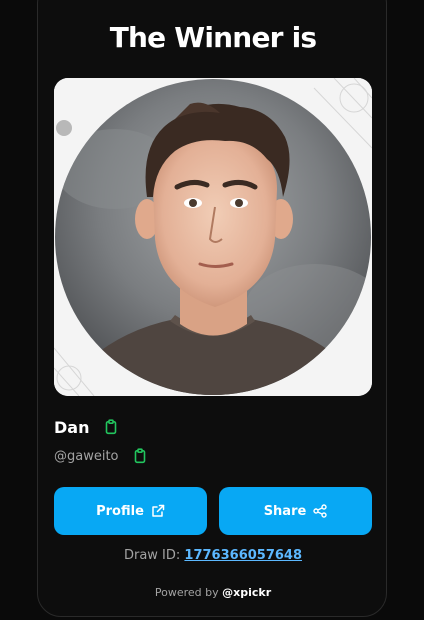  Describe the element at coordinates (140, 456) in the screenshot. I see `copy-handle-icon` at that location.